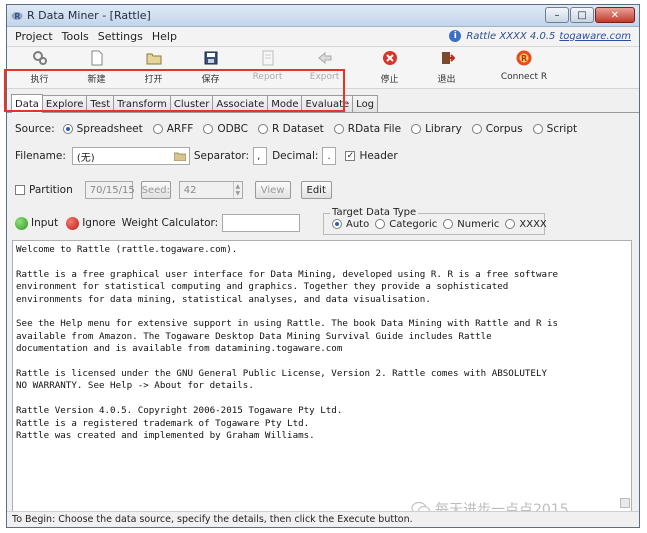 This screenshot has height=533, width=647. What do you see at coordinates (109, 129) in the screenshot?
I see `source-spreadsheet-label: Spreadsheet` at bounding box center [109, 129].